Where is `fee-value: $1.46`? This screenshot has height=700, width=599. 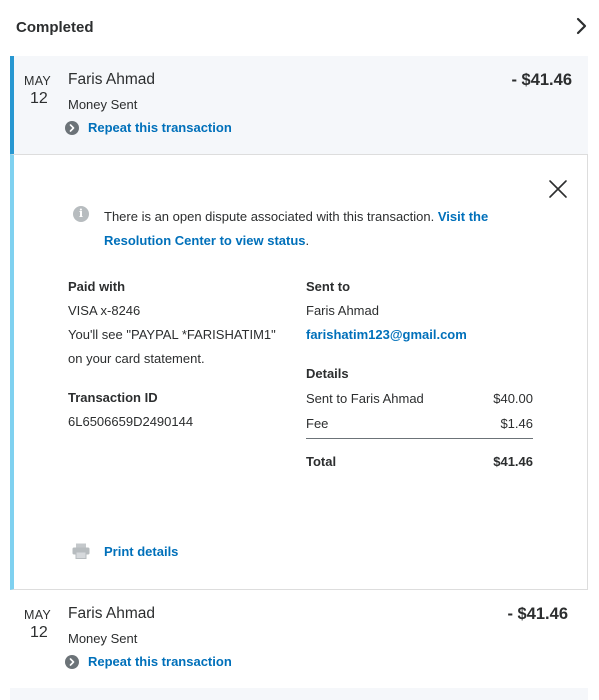
fee-value: $1.46 is located at coordinates (516, 423).